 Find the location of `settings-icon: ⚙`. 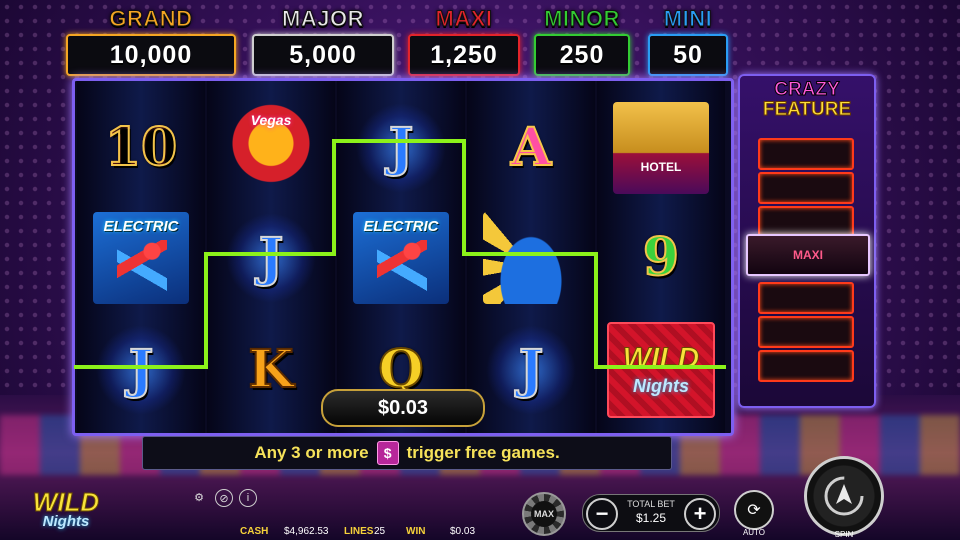

settings-icon: ⚙ is located at coordinates (199, 497).